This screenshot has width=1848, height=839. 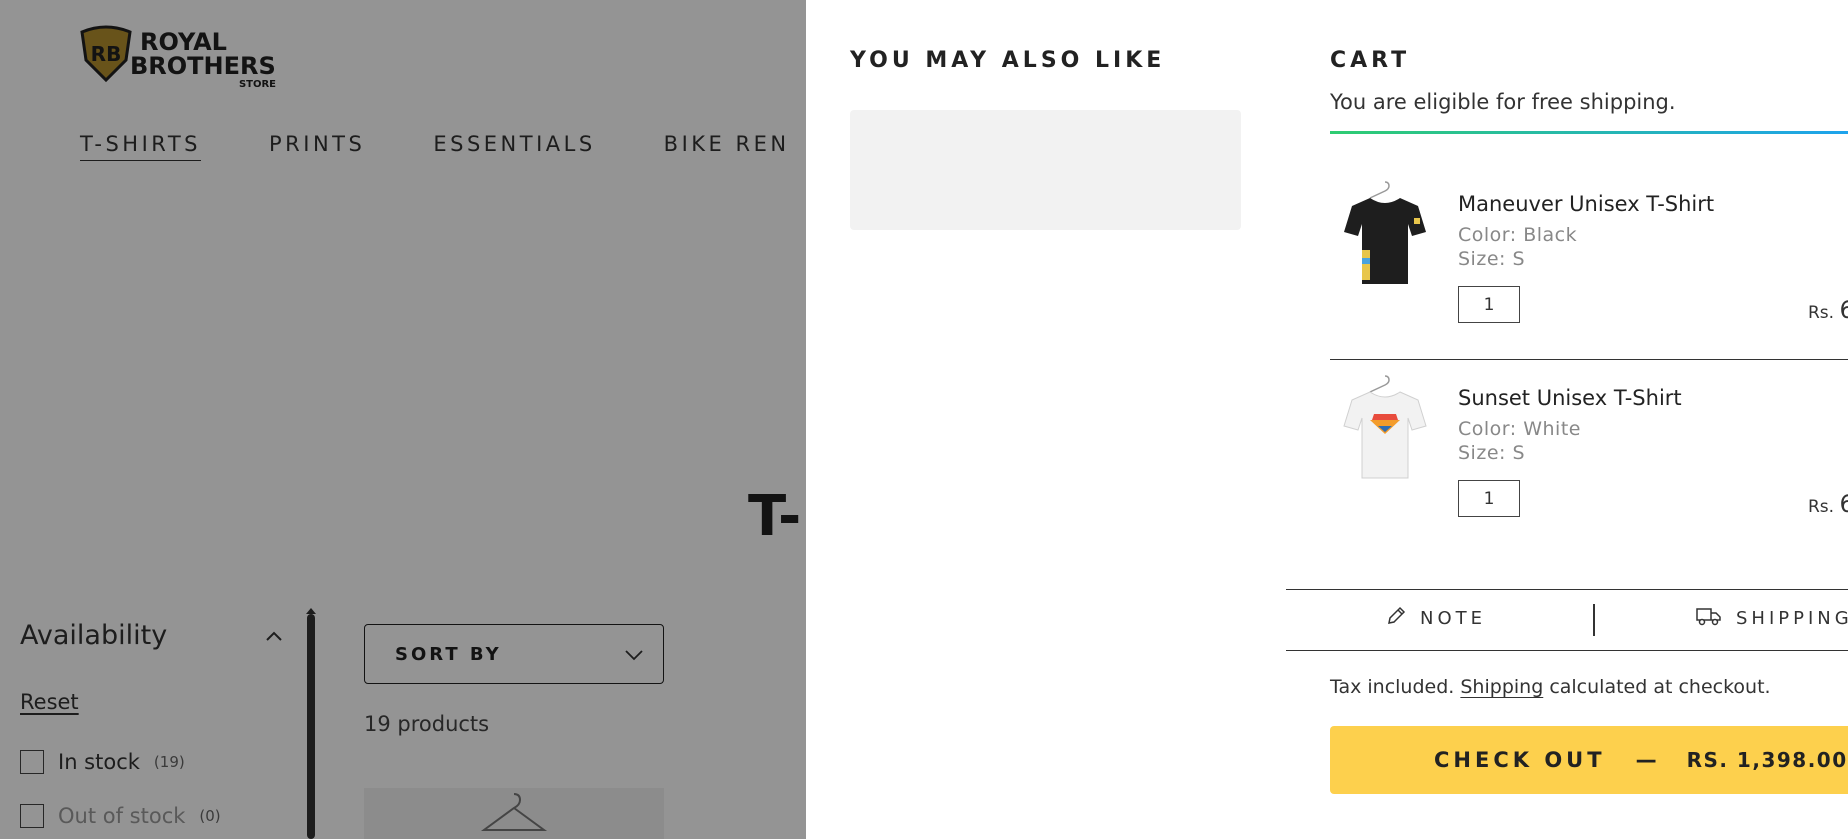 I want to click on upsell-title: YOU MAY ALSO LIKE, so click(x=1008, y=60).